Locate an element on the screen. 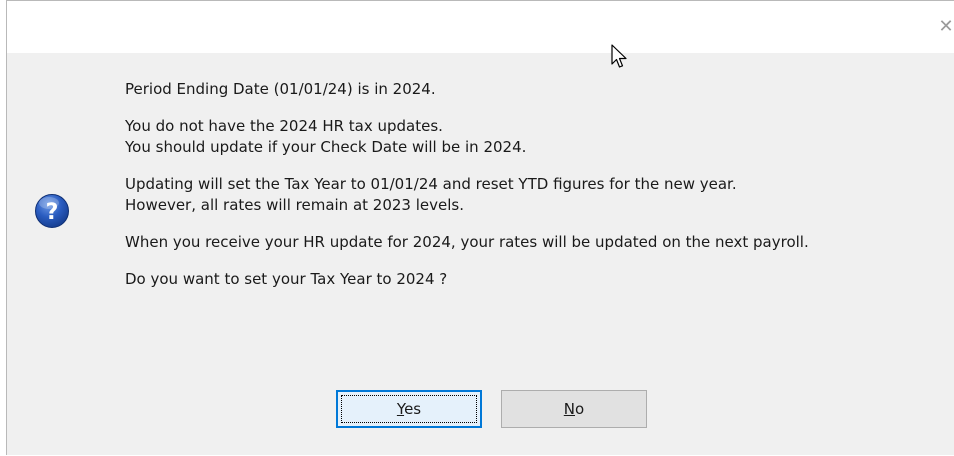 The height and width of the screenshot is (456, 954). no-button: No is located at coordinates (574, 409).